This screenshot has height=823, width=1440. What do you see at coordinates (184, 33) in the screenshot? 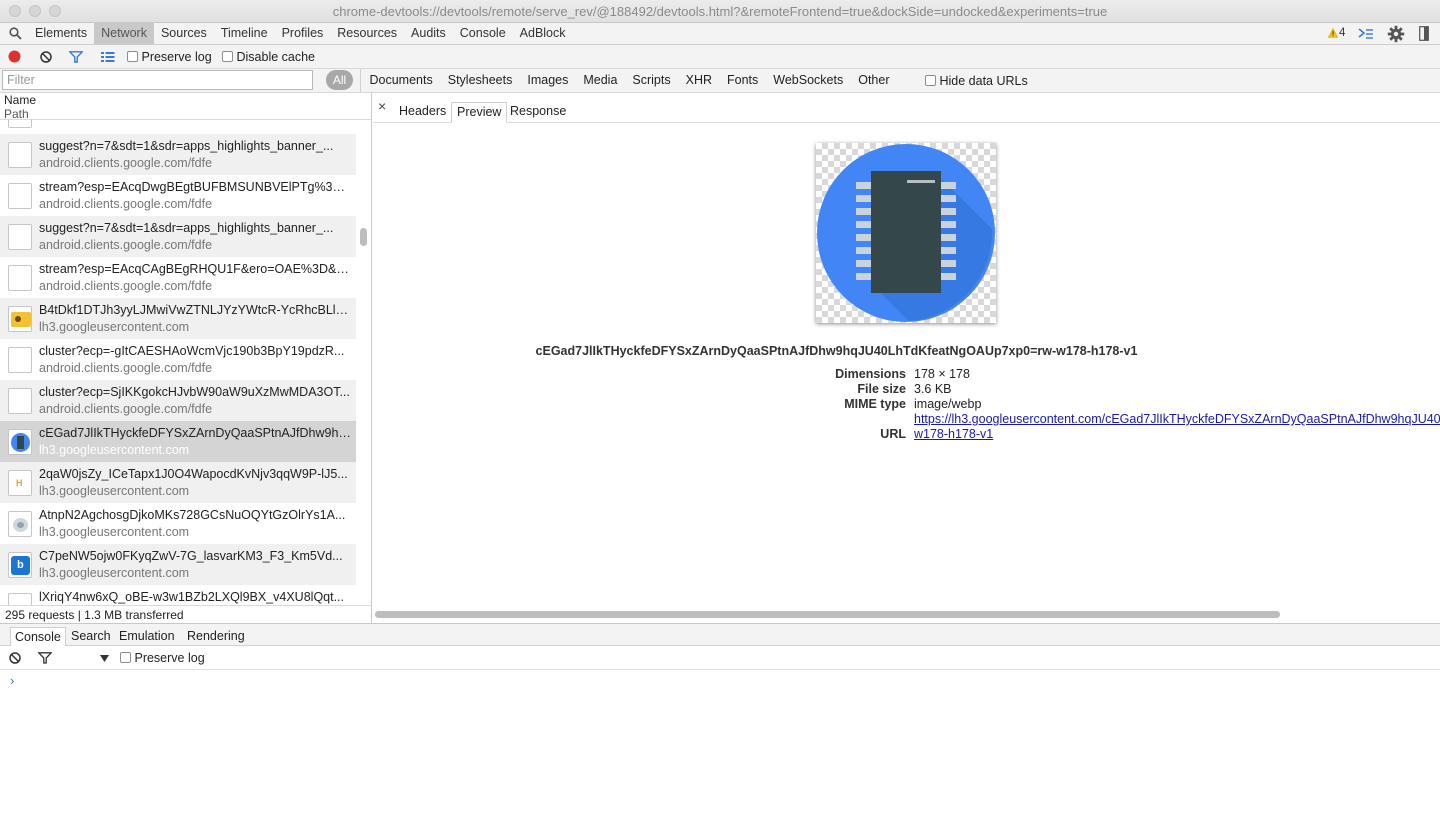
I see `main-tab-sources: Sources` at bounding box center [184, 33].